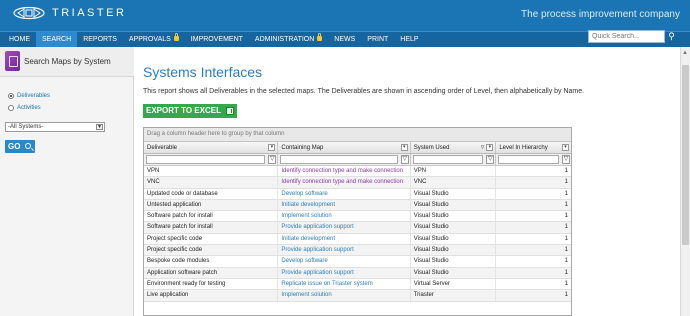 The height and width of the screenshot is (316, 690). What do you see at coordinates (57, 39) in the screenshot?
I see `nav-item-search: SEARCH` at bounding box center [57, 39].